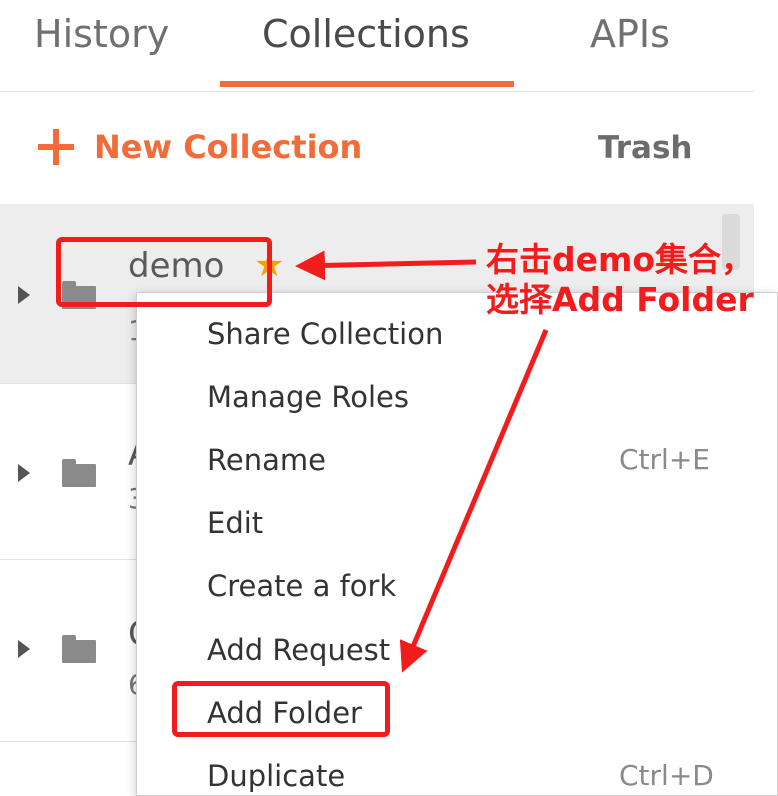 The width and height of the screenshot is (778, 796). I want to click on arrow-to-demo, so click(386, 265).